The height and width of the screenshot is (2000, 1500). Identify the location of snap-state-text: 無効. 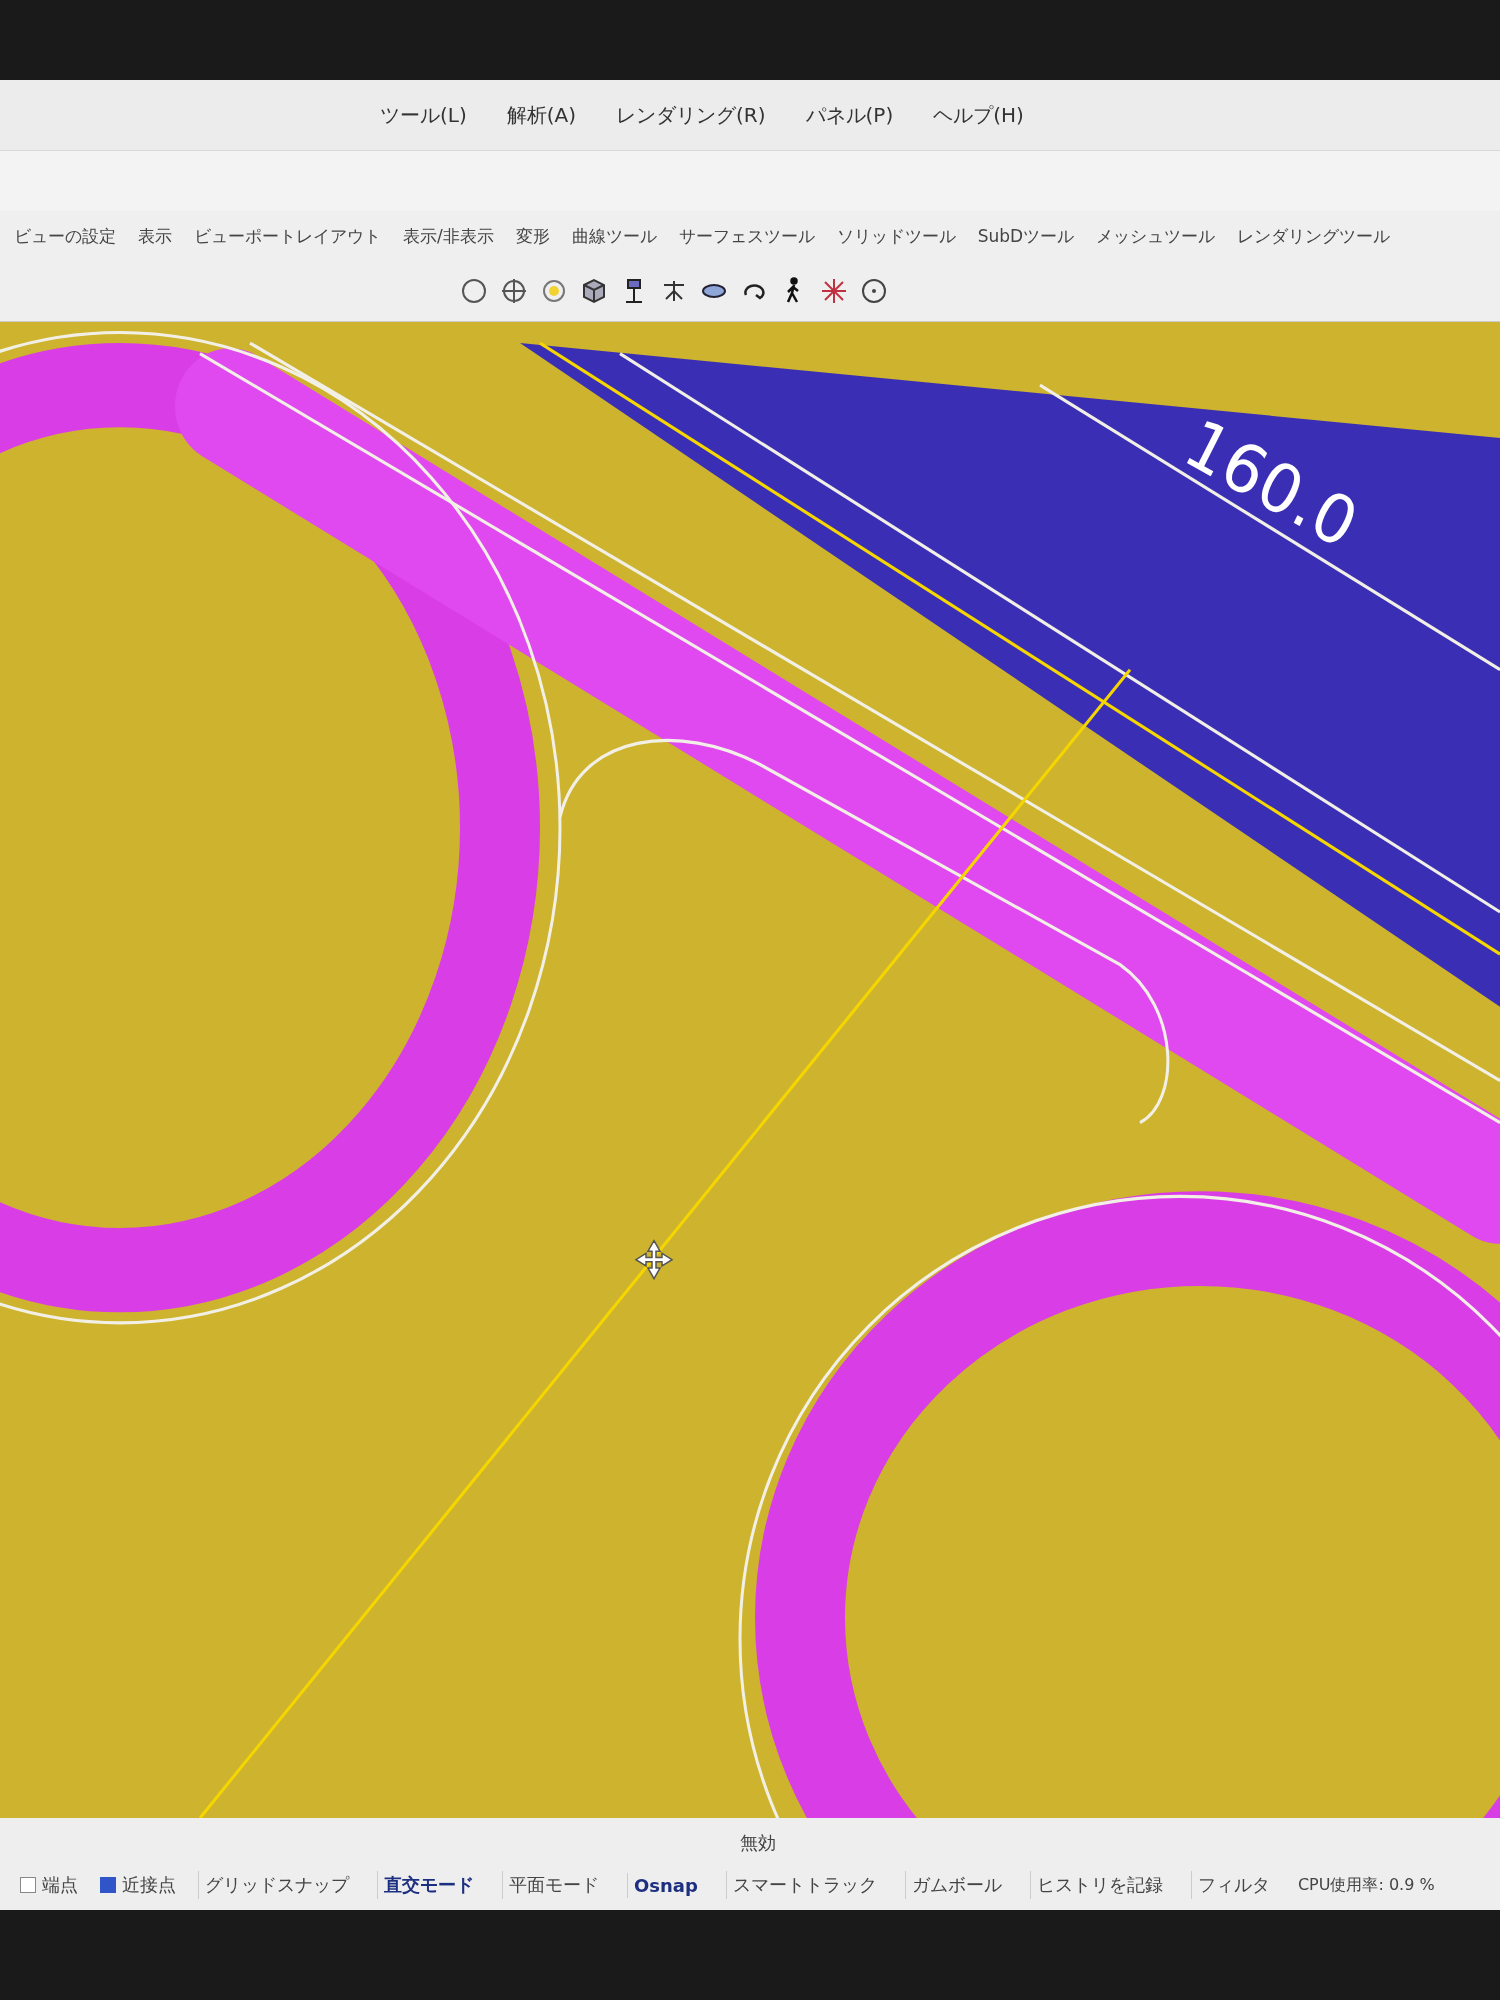
(758, 1843).